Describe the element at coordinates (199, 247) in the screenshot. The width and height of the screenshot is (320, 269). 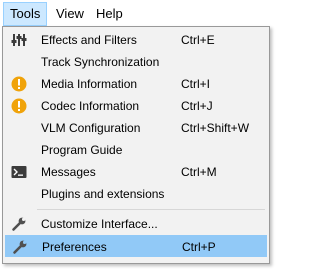
I see `menu-item-shortcut: Ctrl+P` at that location.